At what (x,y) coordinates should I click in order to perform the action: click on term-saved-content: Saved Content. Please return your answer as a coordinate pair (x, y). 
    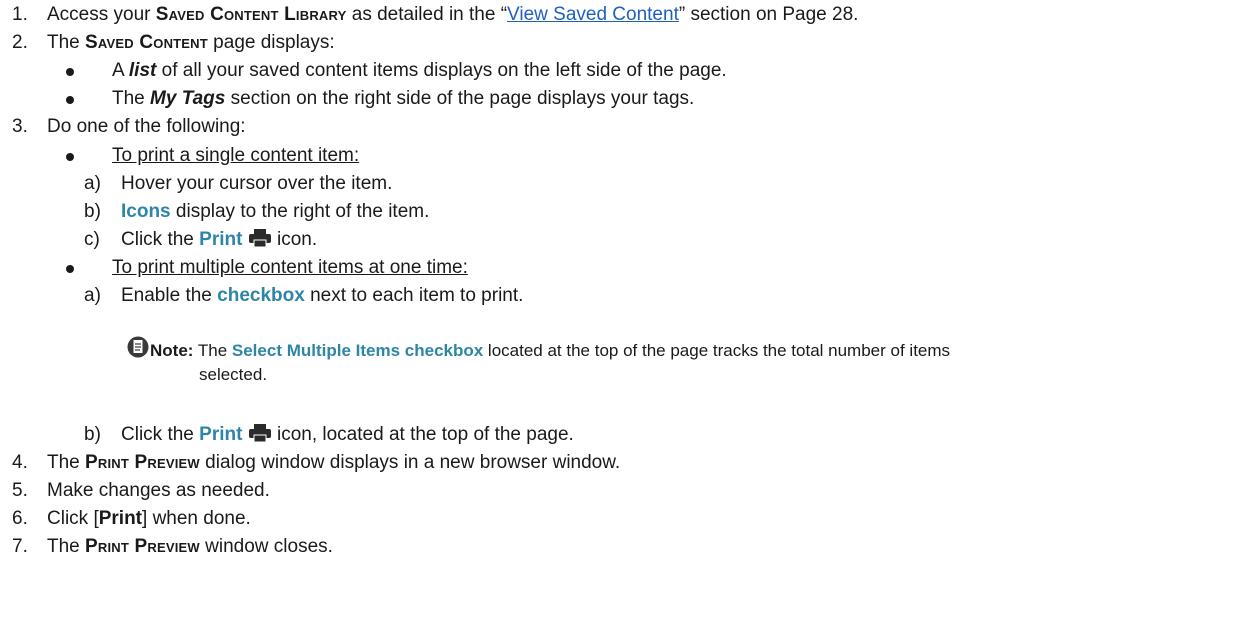
    Looking at the image, I should click on (146, 42).